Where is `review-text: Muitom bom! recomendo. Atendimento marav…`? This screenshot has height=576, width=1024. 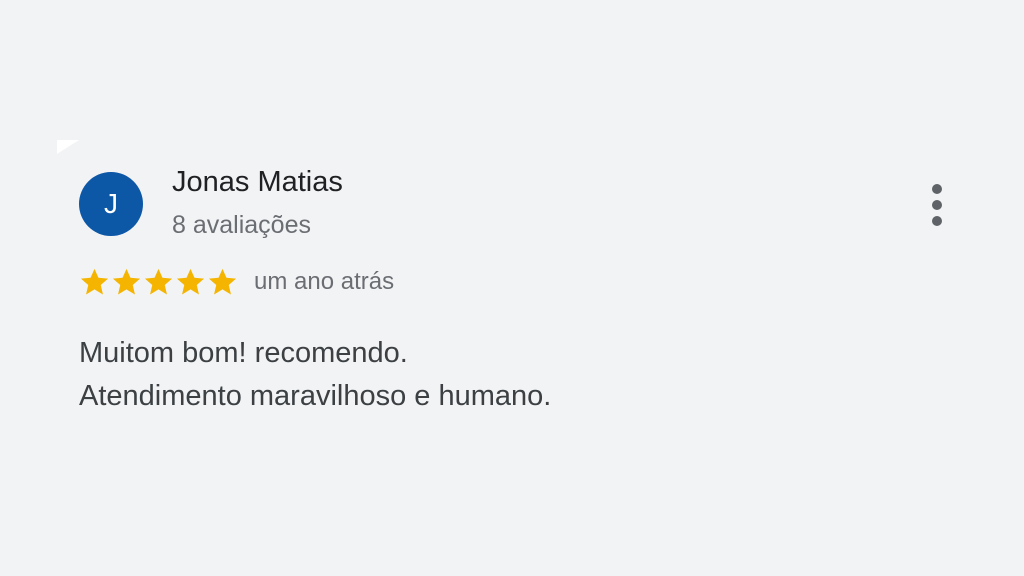
review-text: Muitom bom! recomendo. Atendimento marav… is located at coordinates (315, 375).